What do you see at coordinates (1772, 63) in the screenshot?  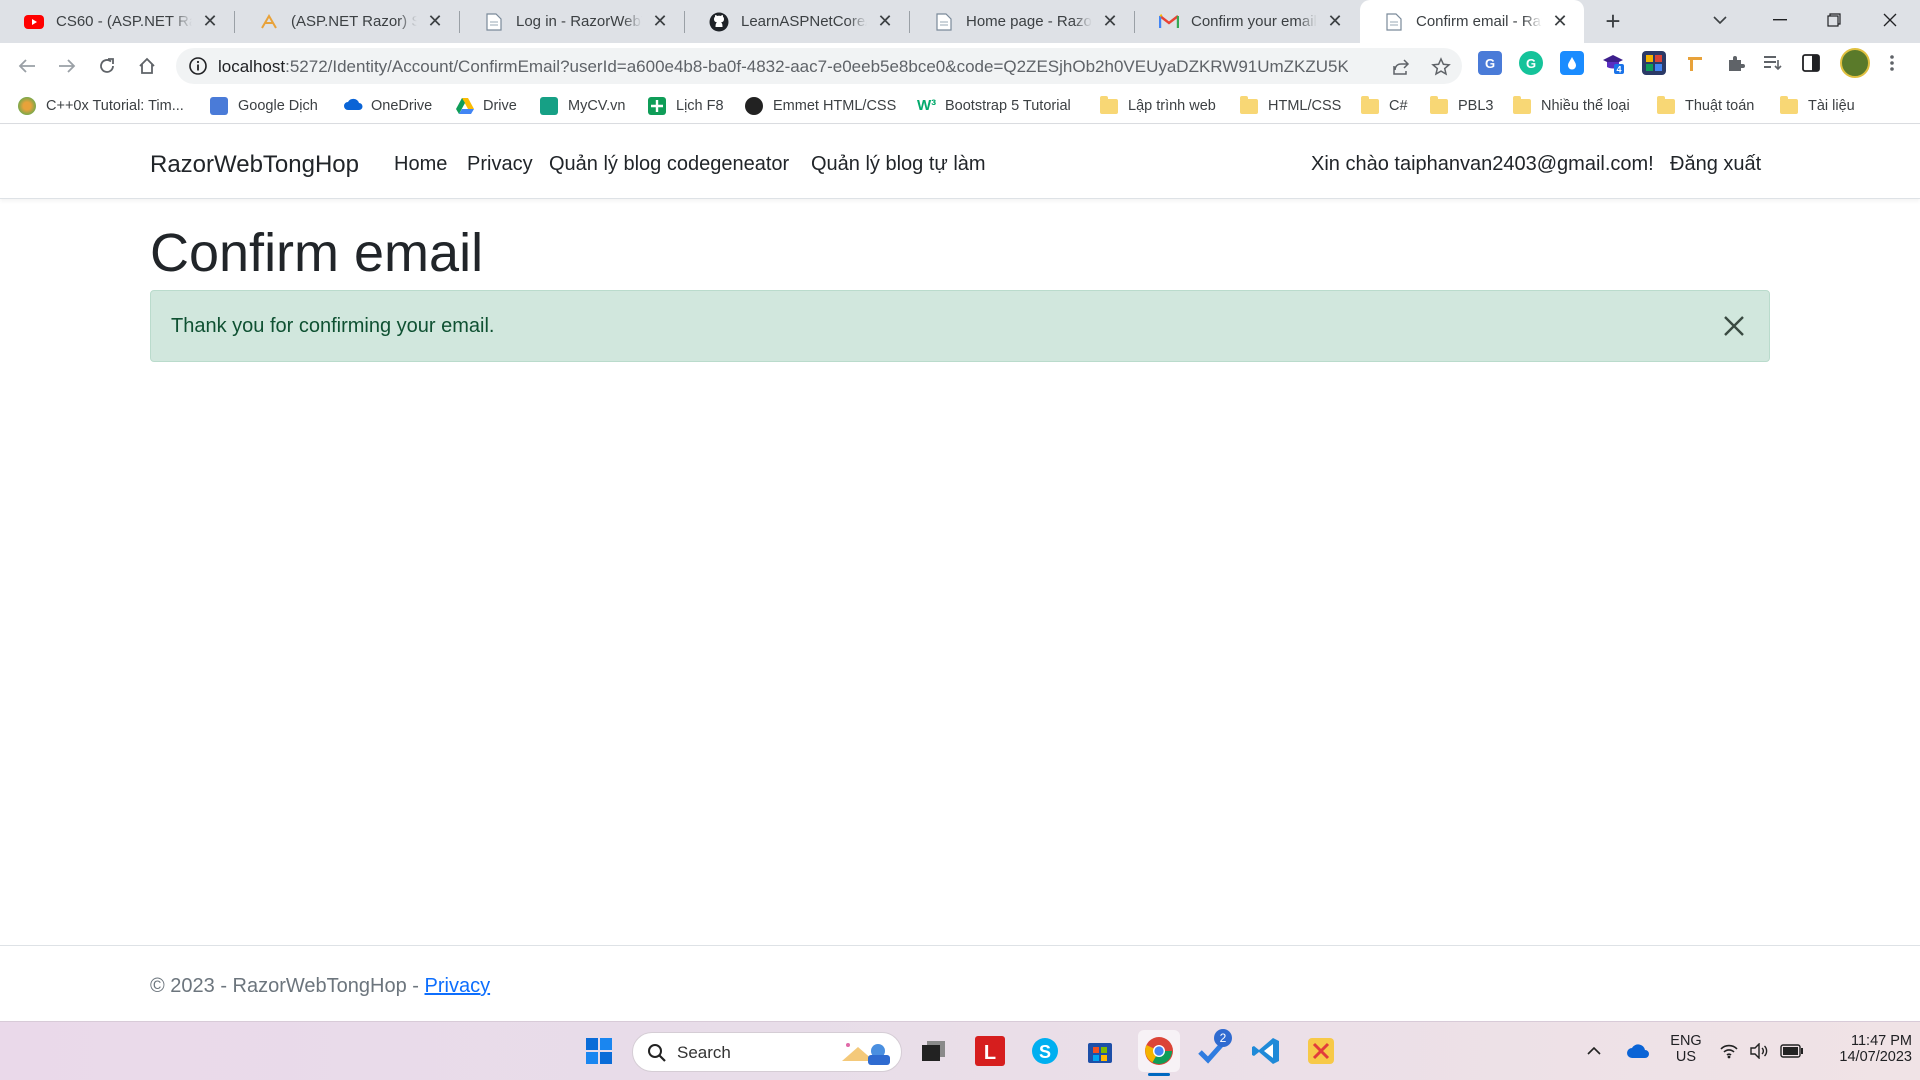 I see `reading-list-icon` at bounding box center [1772, 63].